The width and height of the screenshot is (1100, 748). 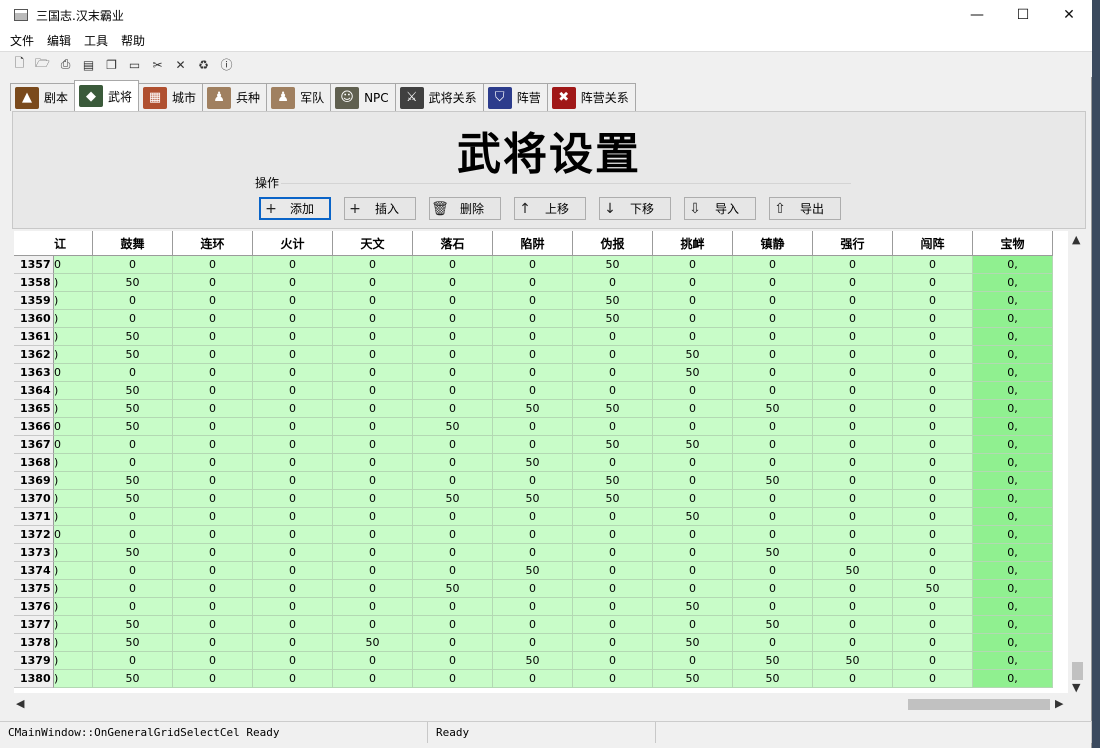 I want to click on row-header: 1374, so click(x=34, y=571).